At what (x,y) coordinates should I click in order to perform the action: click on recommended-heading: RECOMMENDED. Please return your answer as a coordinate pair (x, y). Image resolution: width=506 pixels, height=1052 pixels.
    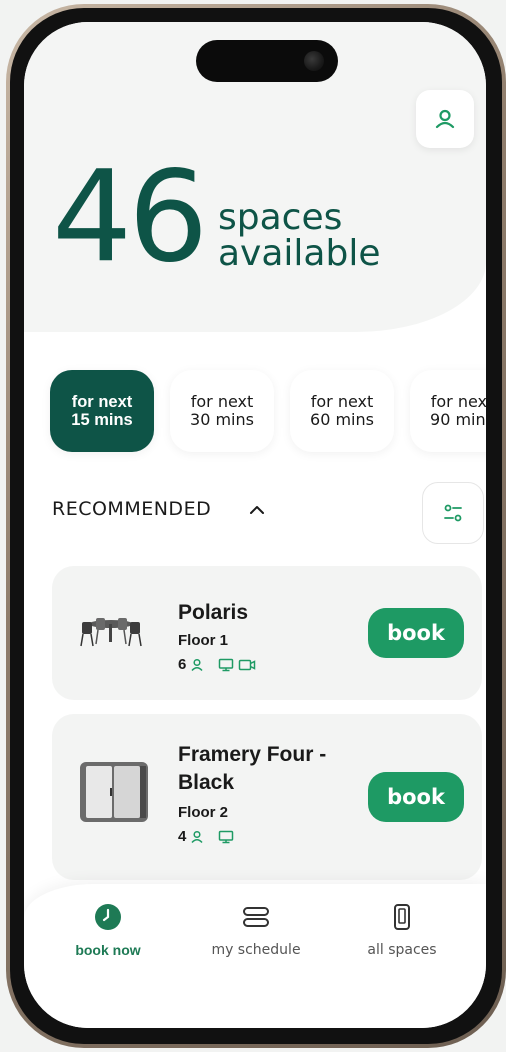
    Looking at the image, I should click on (132, 509).